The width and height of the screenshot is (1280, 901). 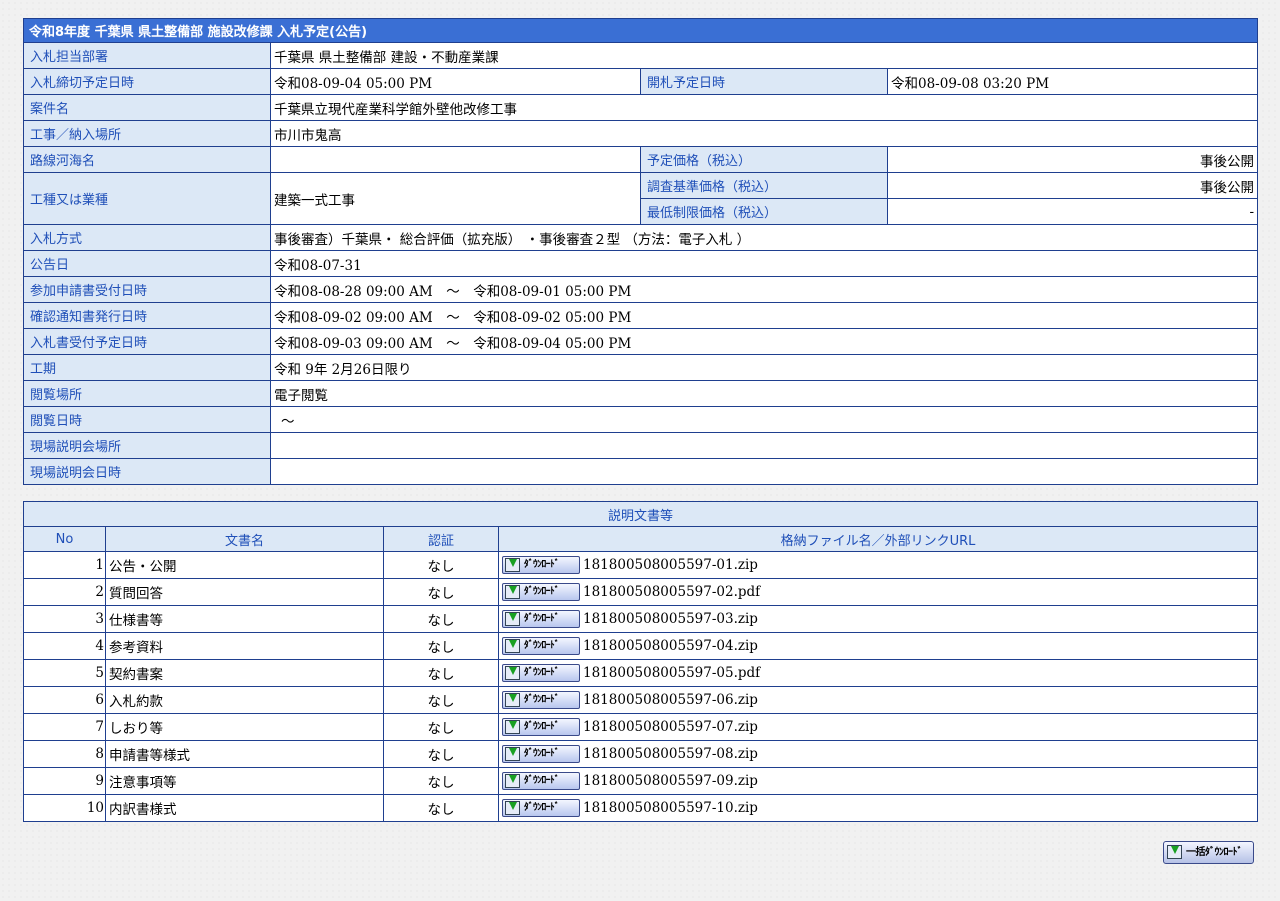 I want to click on value-view-time: ～, so click(x=764, y=419).